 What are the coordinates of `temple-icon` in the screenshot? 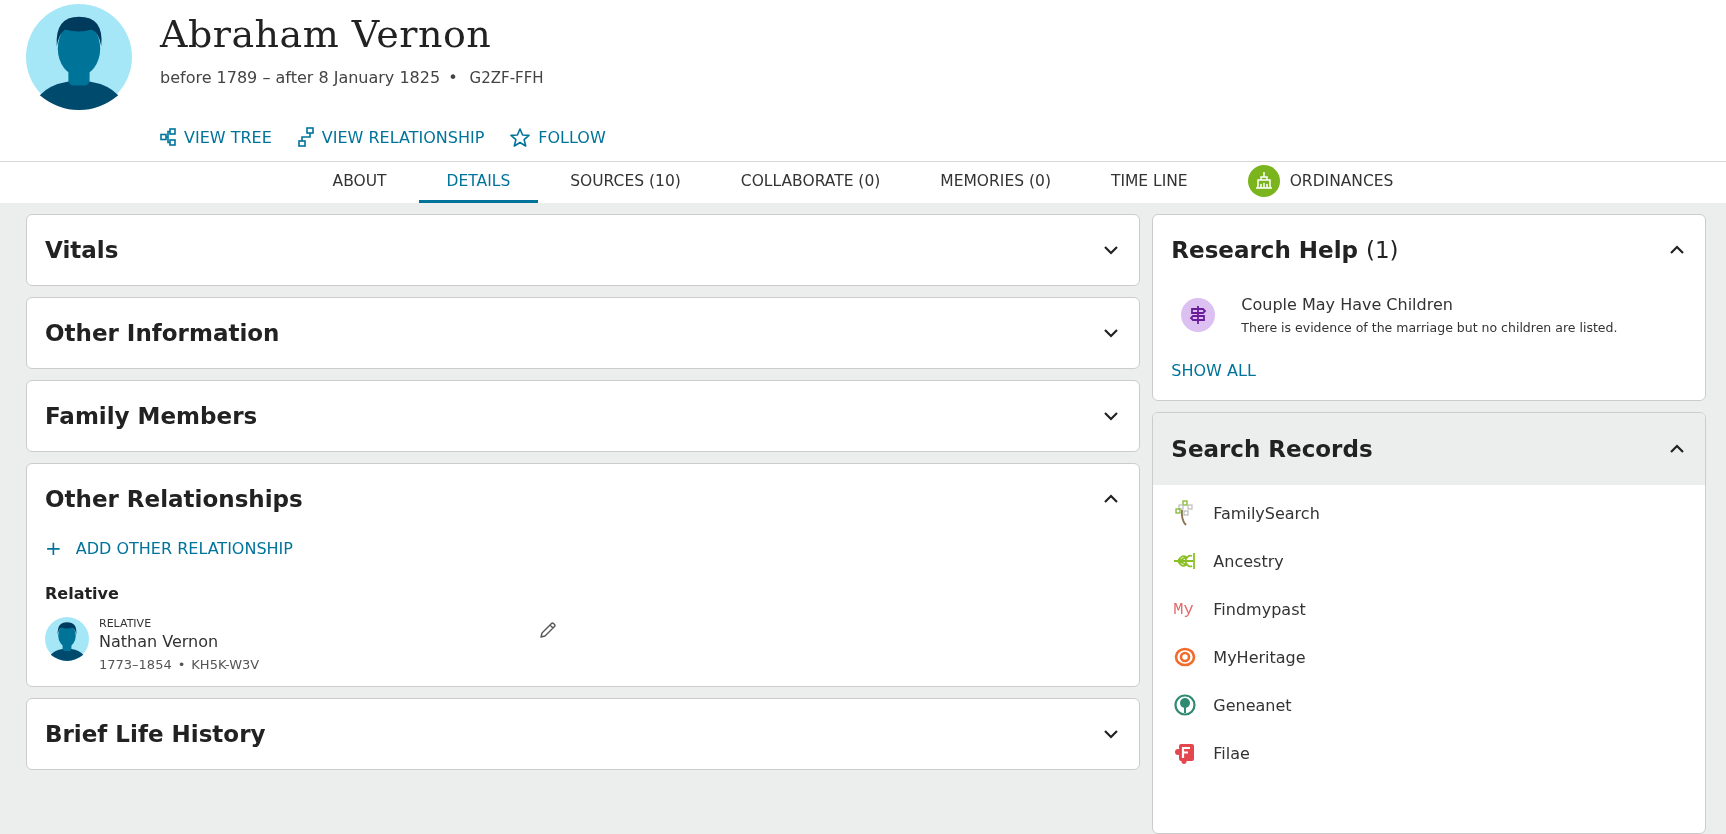 It's located at (1263, 181).